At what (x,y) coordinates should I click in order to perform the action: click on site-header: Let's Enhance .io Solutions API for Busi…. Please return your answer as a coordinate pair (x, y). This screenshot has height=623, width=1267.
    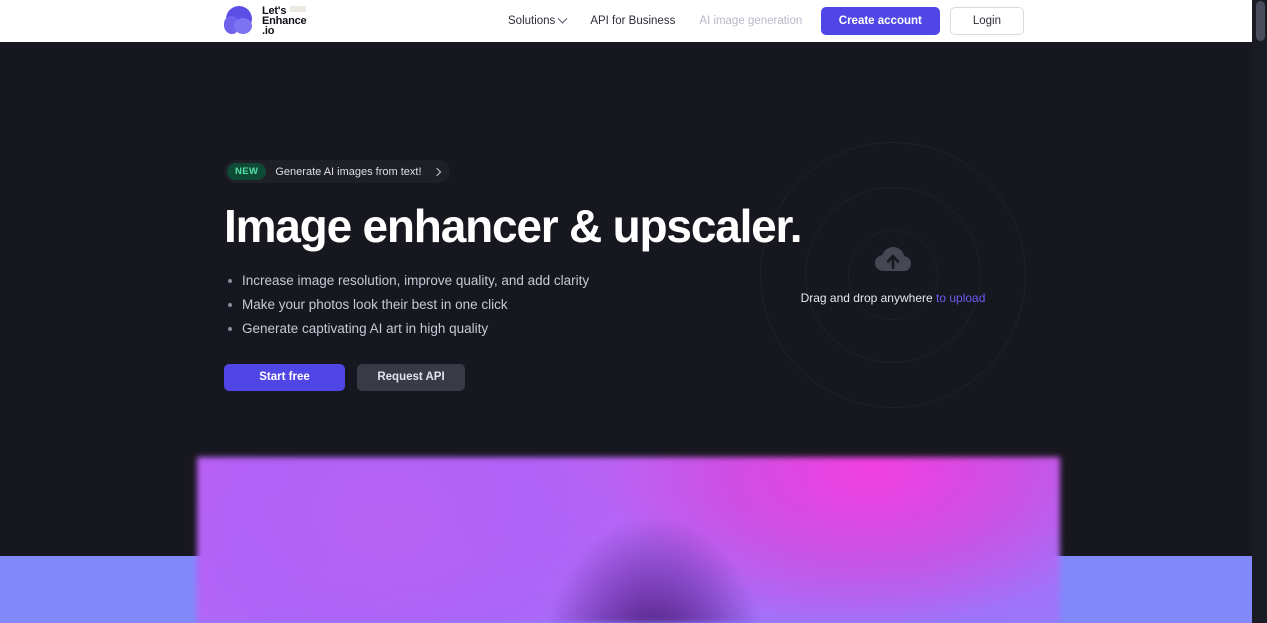
    Looking at the image, I should click on (629, 21).